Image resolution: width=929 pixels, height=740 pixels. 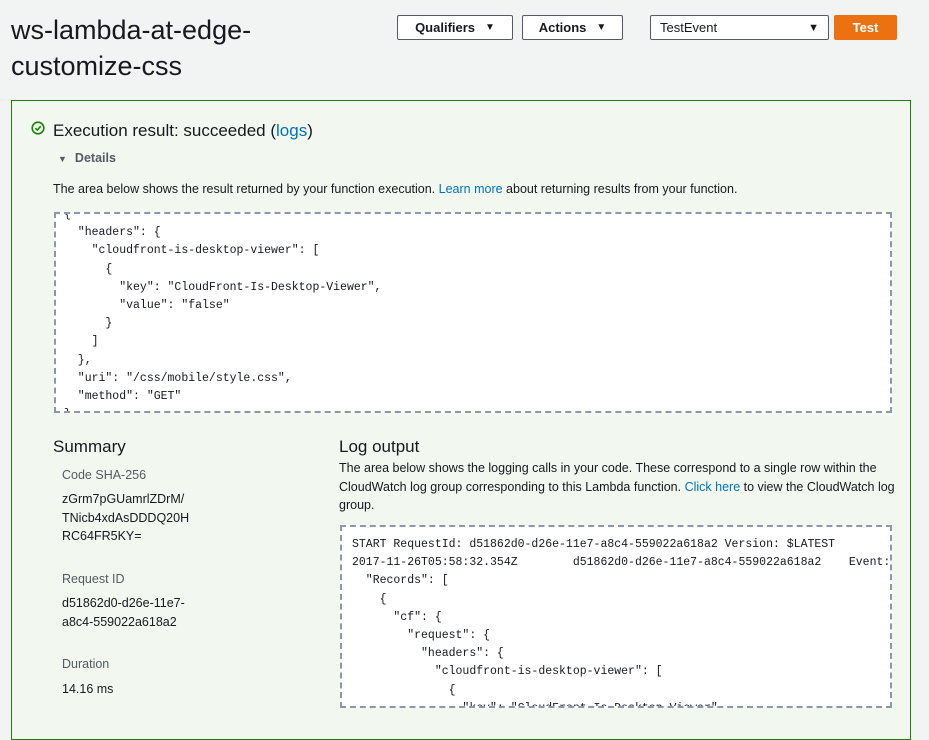 What do you see at coordinates (310, 130) in the screenshot?
I see `result-title-suffix: )` at bounding box center [310, 130].